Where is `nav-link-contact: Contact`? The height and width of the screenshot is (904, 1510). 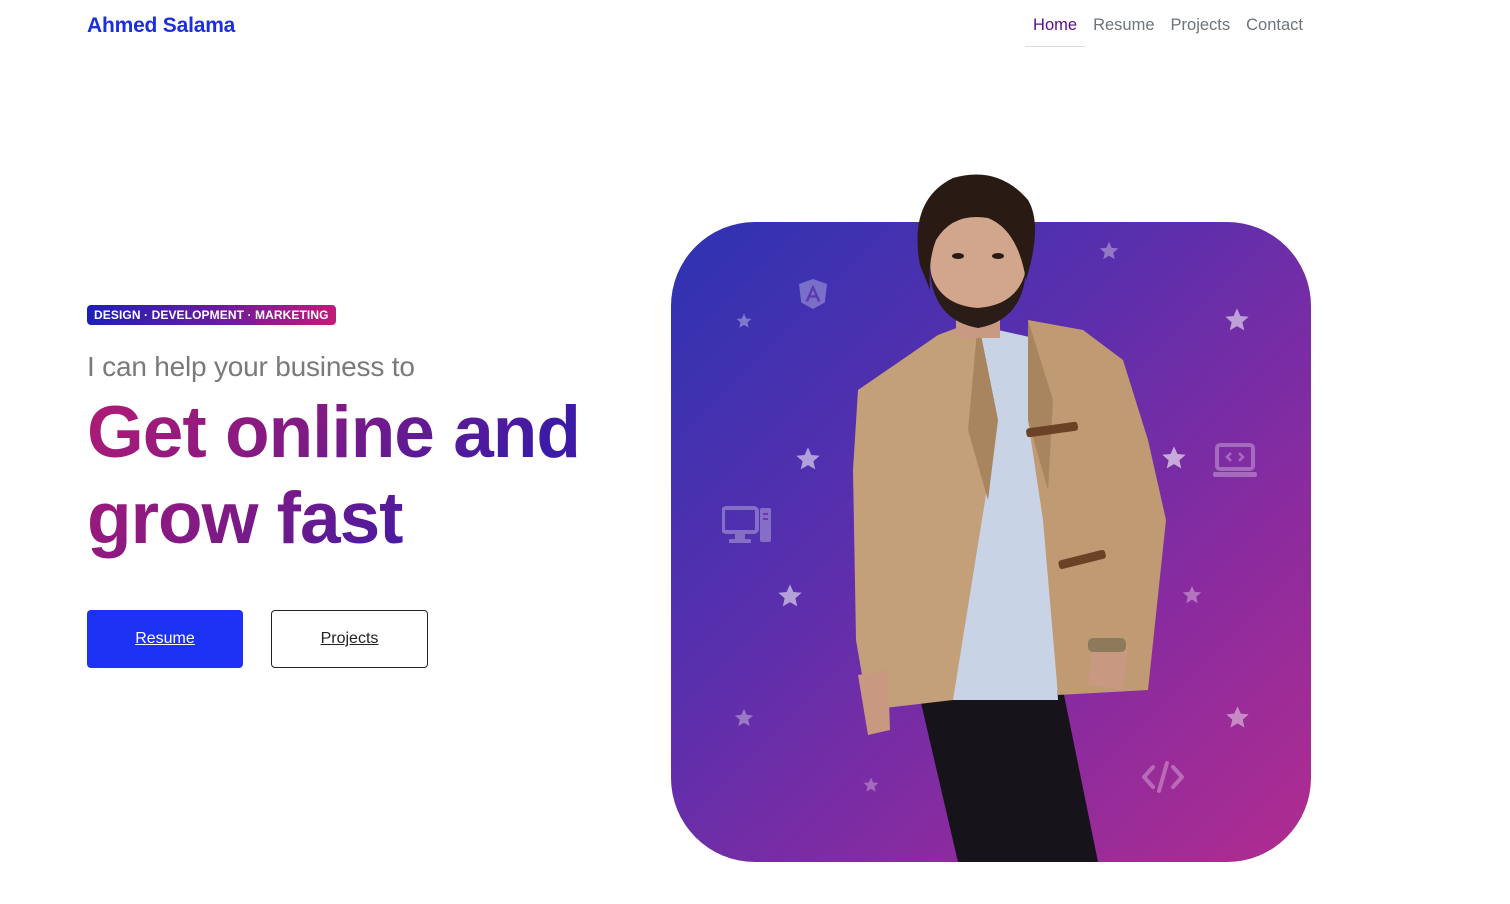
nav-link-contact: Contact is located at coordinates (1274, 23).